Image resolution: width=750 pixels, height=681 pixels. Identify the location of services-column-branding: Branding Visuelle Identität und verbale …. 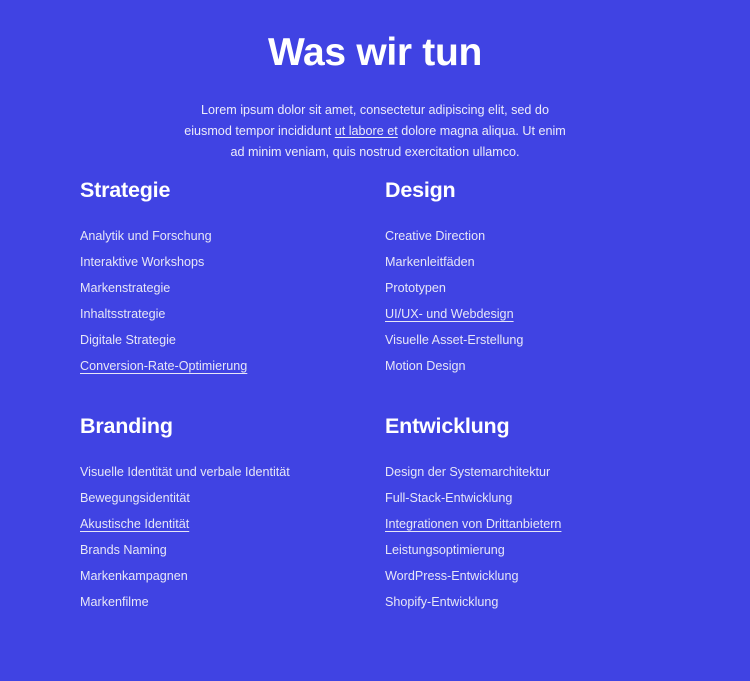
(232, 491).